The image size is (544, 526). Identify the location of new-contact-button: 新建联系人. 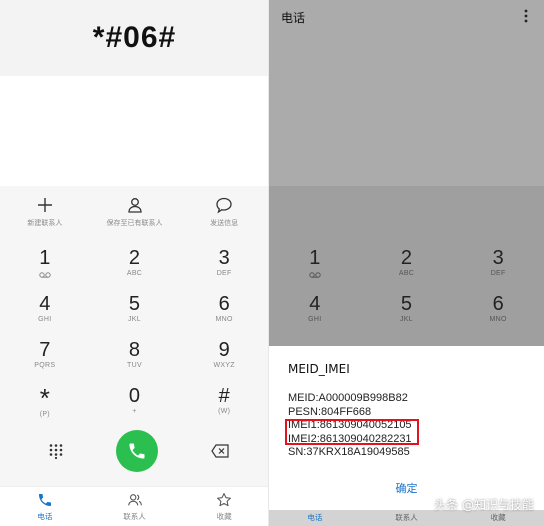
(45, 216).